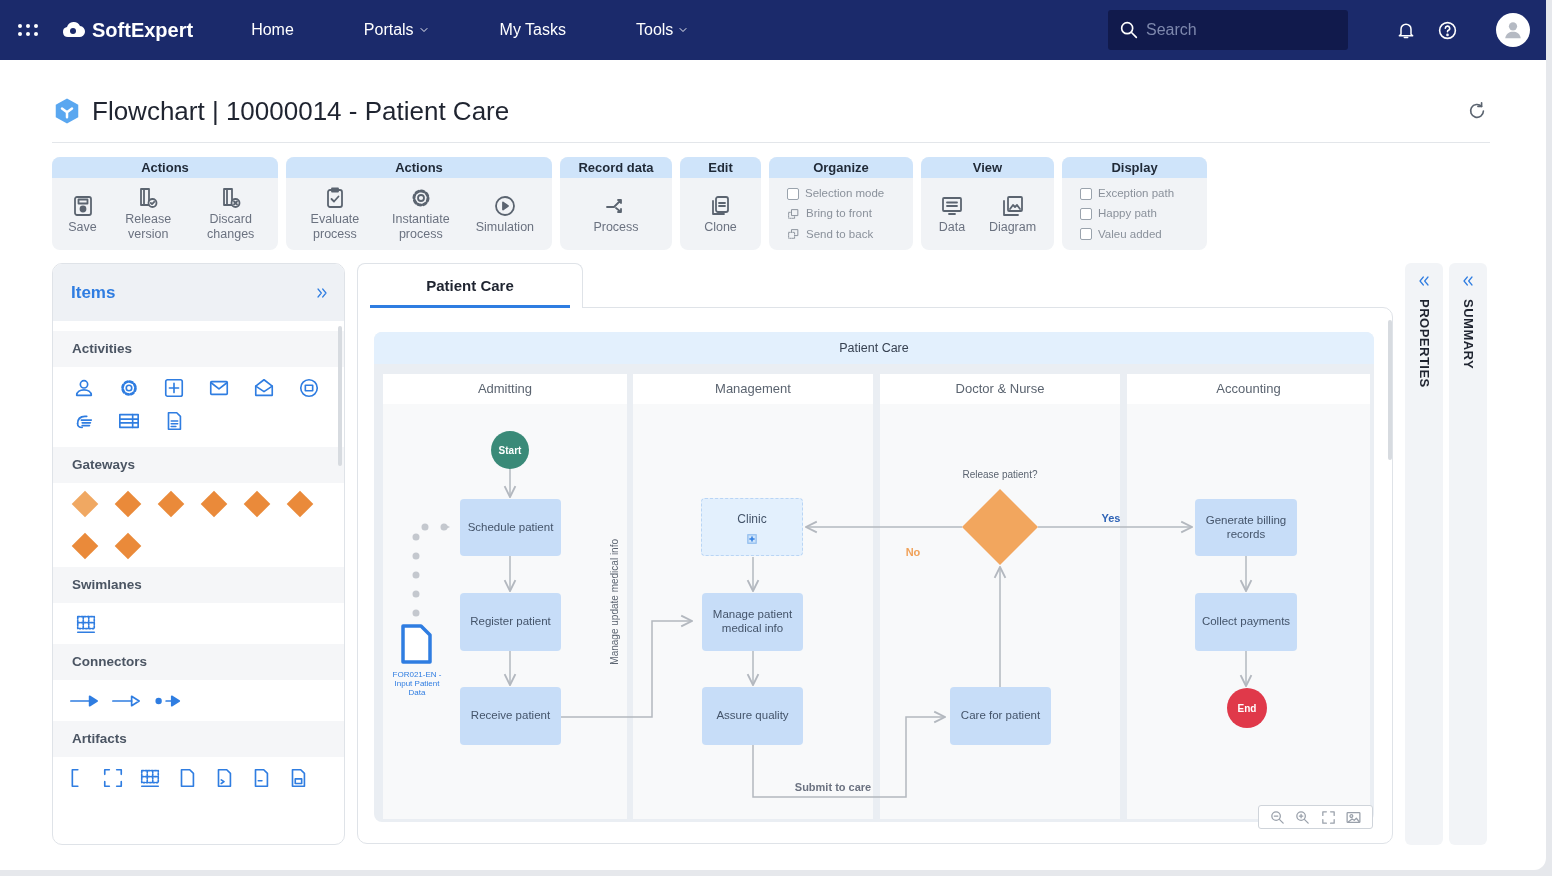 The image size is (1552, 876). What do you see at coordinates (1129, 30) in the screenshot?
I see `search-icon` at bounding box center [1129, 30].